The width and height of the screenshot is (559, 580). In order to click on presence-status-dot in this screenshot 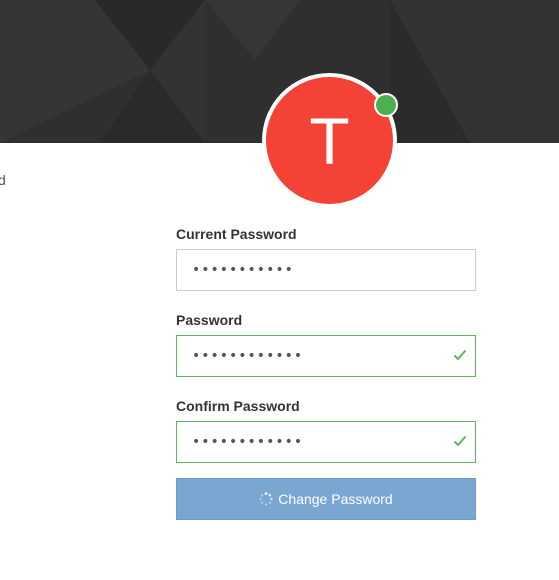, I will do `click(386, 105)`.